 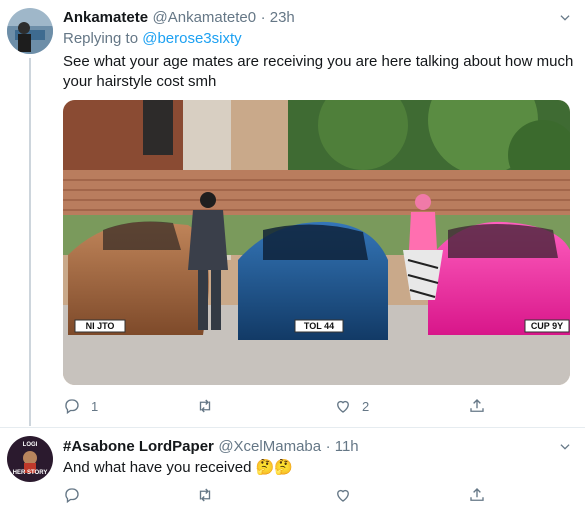 What do you see at coordinates (547, 326) in the screenshot?
I see `plate-3: CUP 9Y` at bounding box center [547, 326].